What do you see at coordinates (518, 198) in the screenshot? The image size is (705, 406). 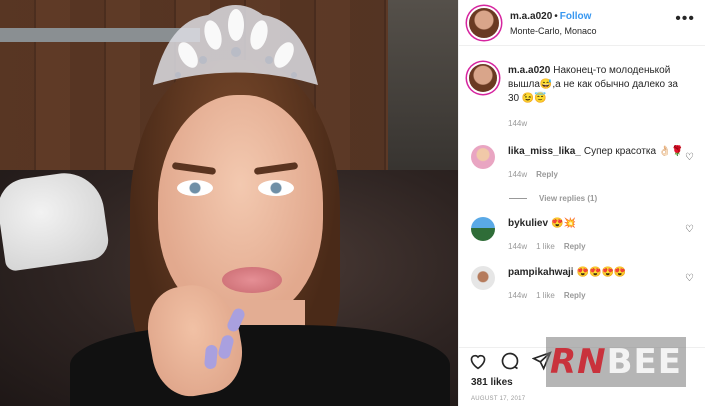 I see `divider-line` at bounding box center [518, 198].